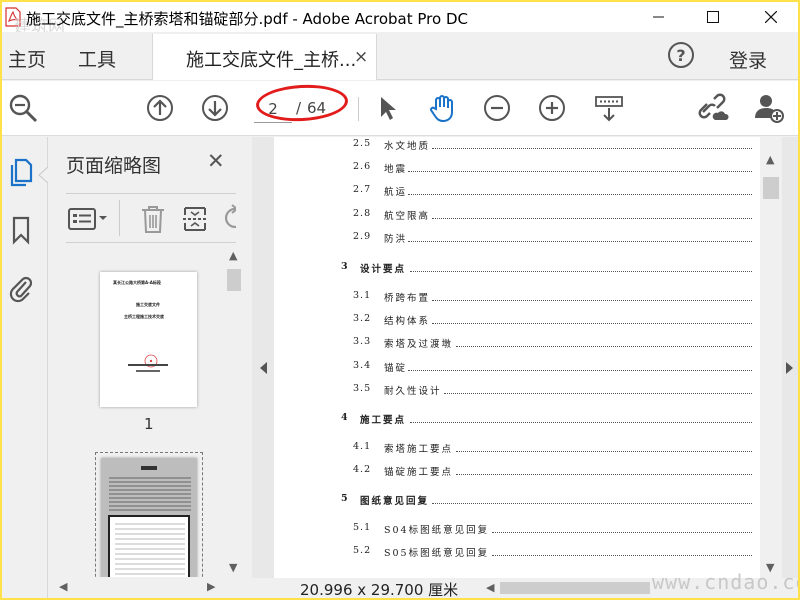  I want to click on insert-page-button, so click(195, 219).